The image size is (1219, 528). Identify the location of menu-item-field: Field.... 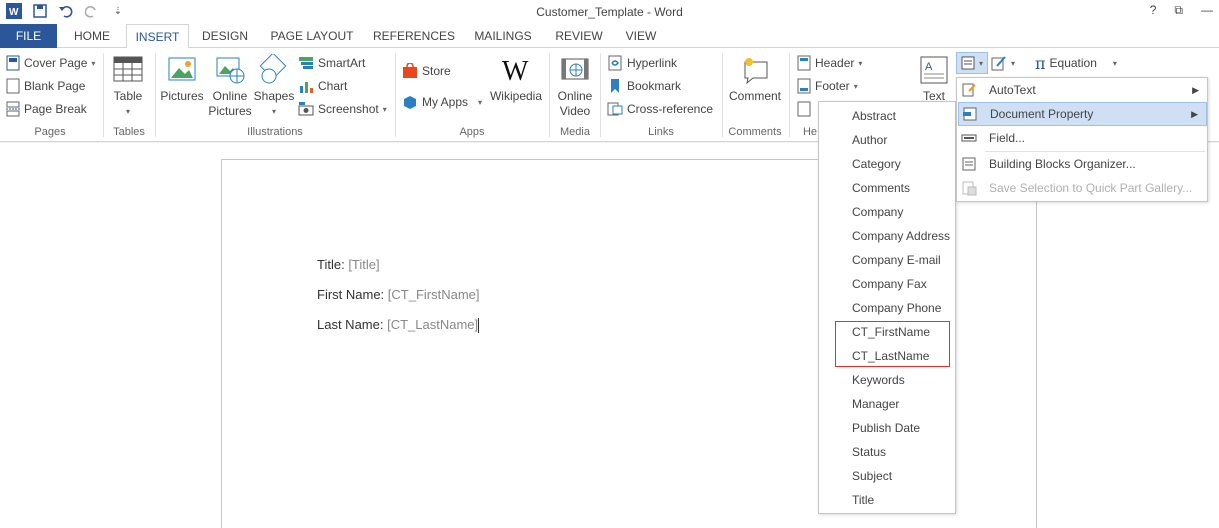
(1082, 138).